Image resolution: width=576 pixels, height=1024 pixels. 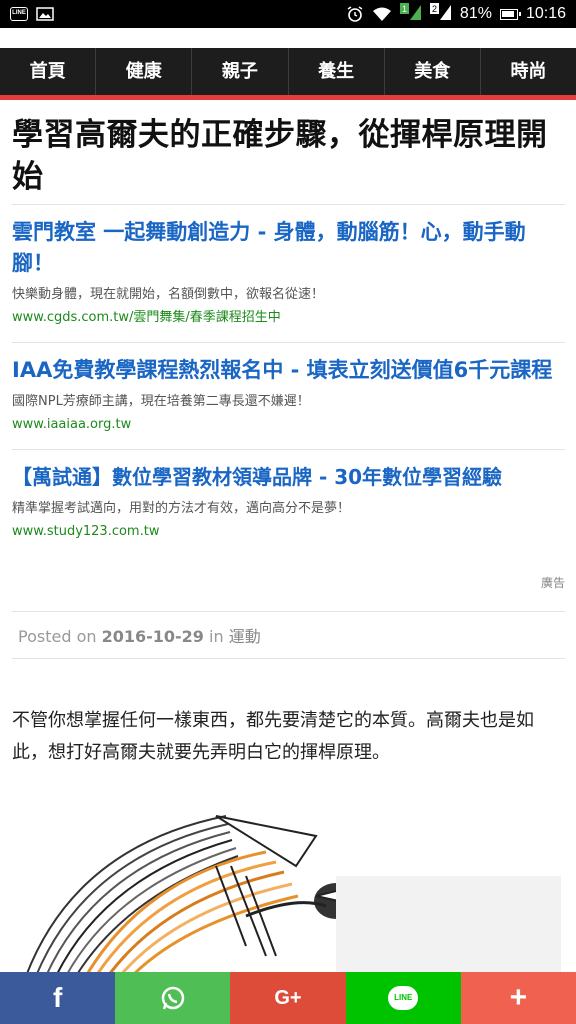 What do you see at coordinates (216, 636) in the screenshot?
I see `in-label: in` at bounding box center [216, 636].